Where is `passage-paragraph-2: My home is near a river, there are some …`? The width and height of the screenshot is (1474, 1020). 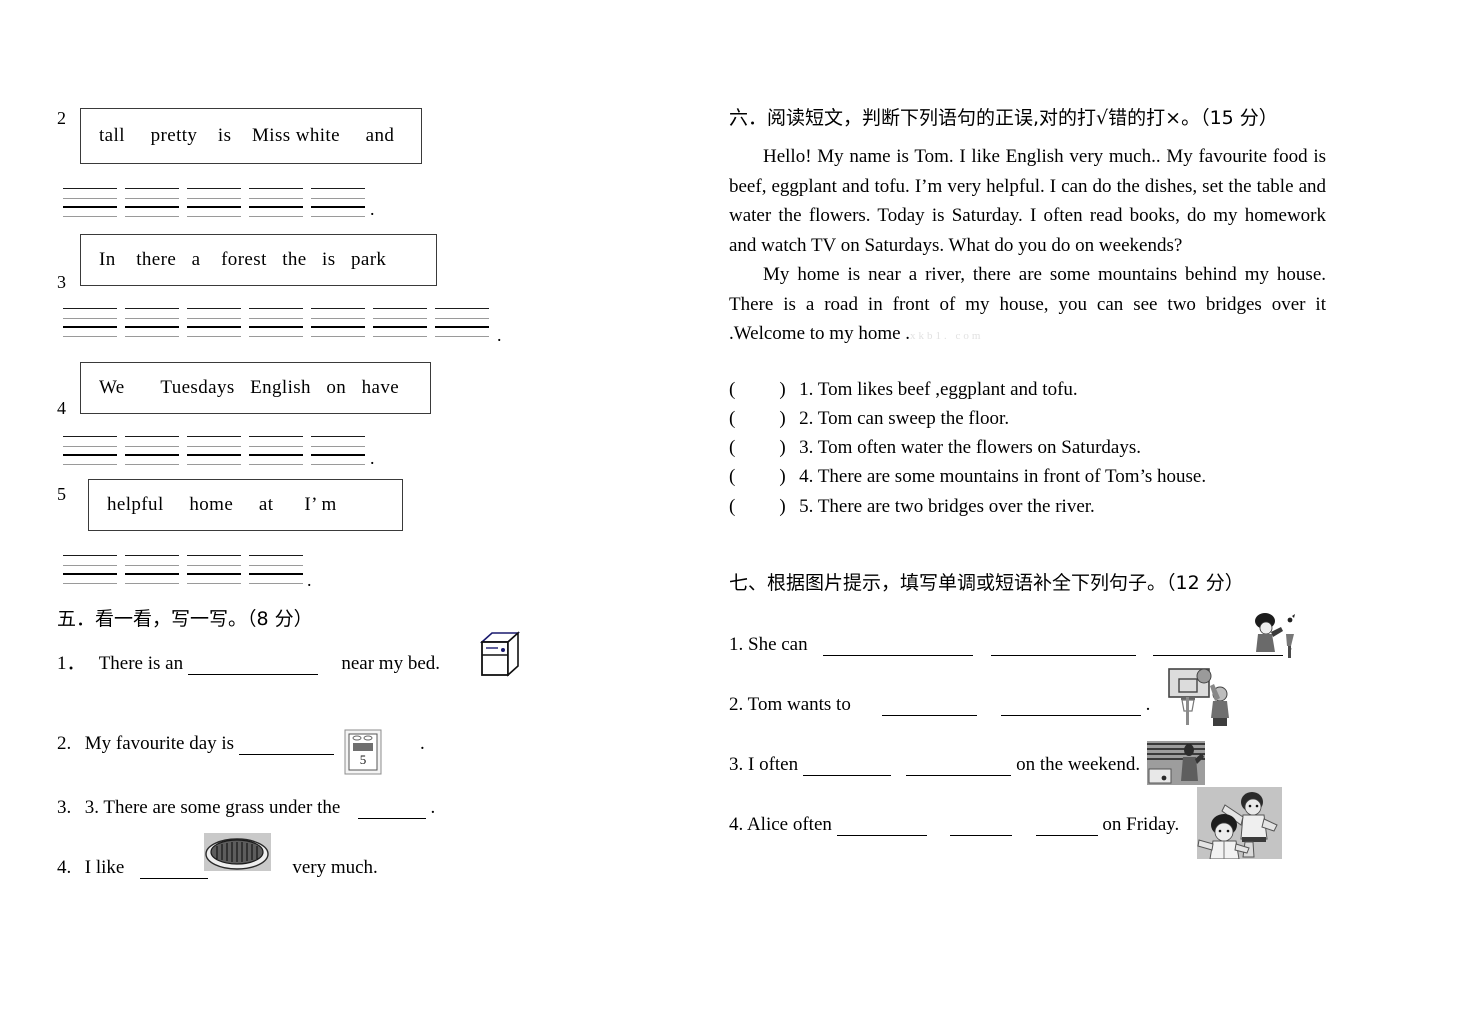 passage-paragraph-2: My home is near a river, there are some … is located at coordinates (1027, 306).